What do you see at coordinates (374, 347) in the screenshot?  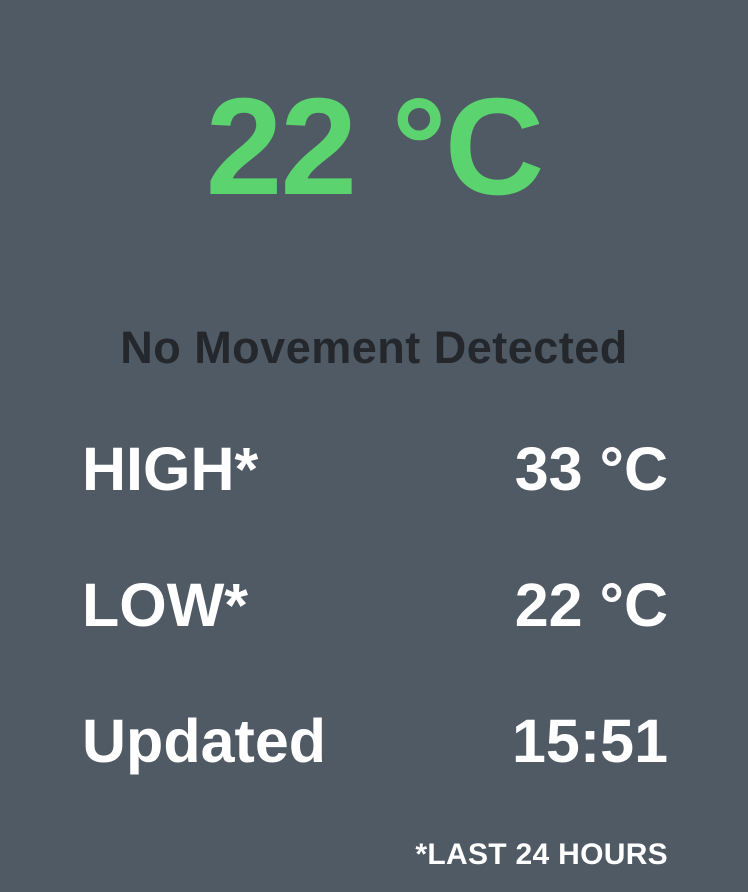 I see `motion-status: No Movement Detected` at bounding box center [374, 347].